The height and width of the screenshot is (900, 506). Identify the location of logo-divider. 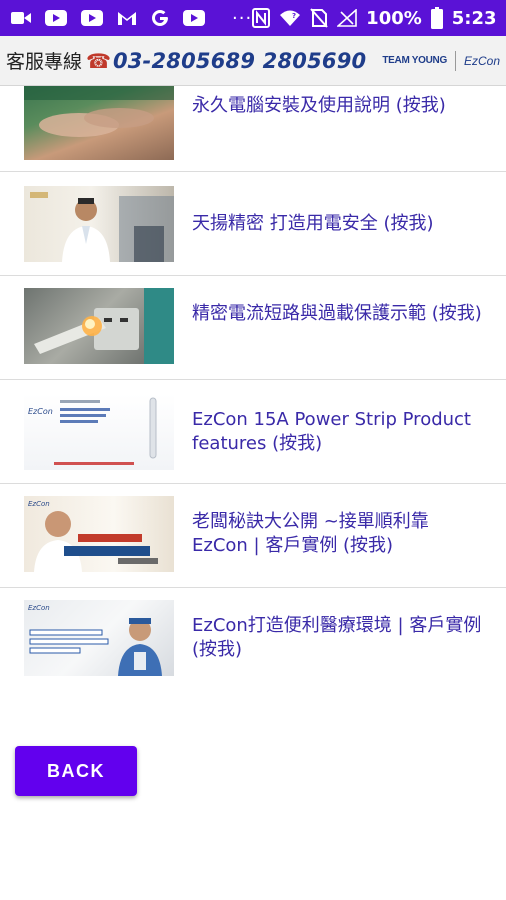
(455, 60).